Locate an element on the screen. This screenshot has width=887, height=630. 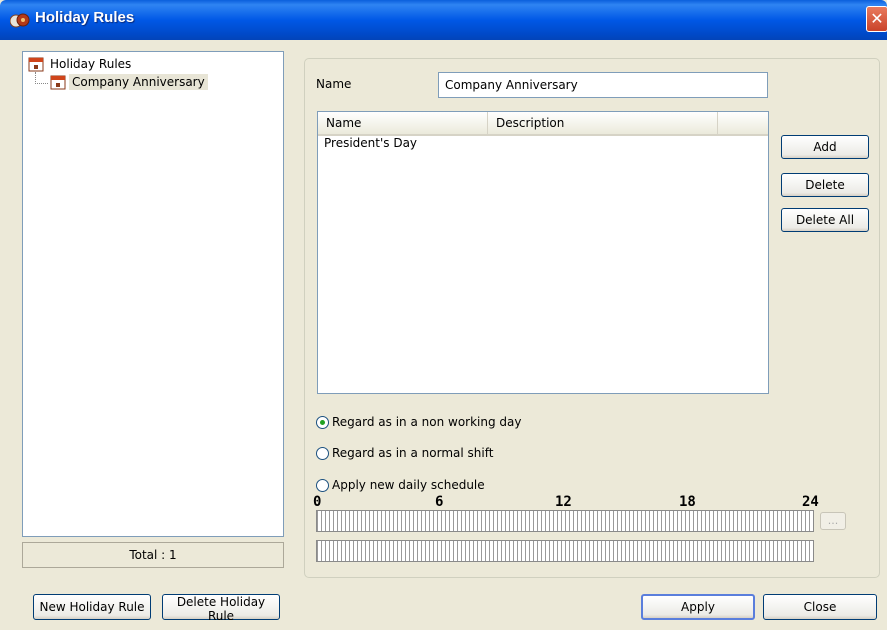
list-item-name: President's Day is located at coordinates (371, 143).